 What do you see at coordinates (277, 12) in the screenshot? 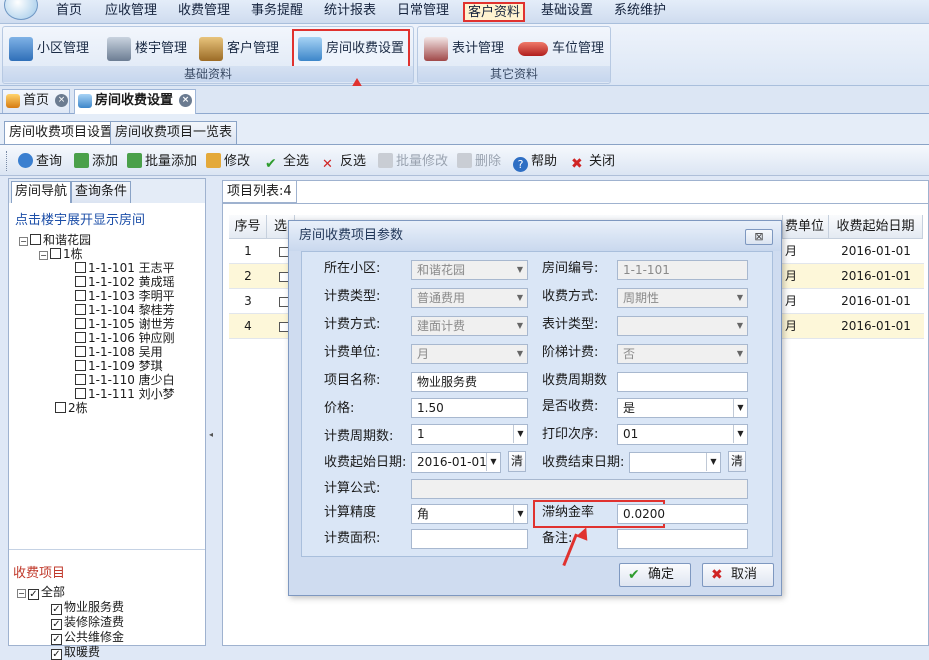
I see `menu-reminders: 事务提醒` at bounding box center [277, 12].